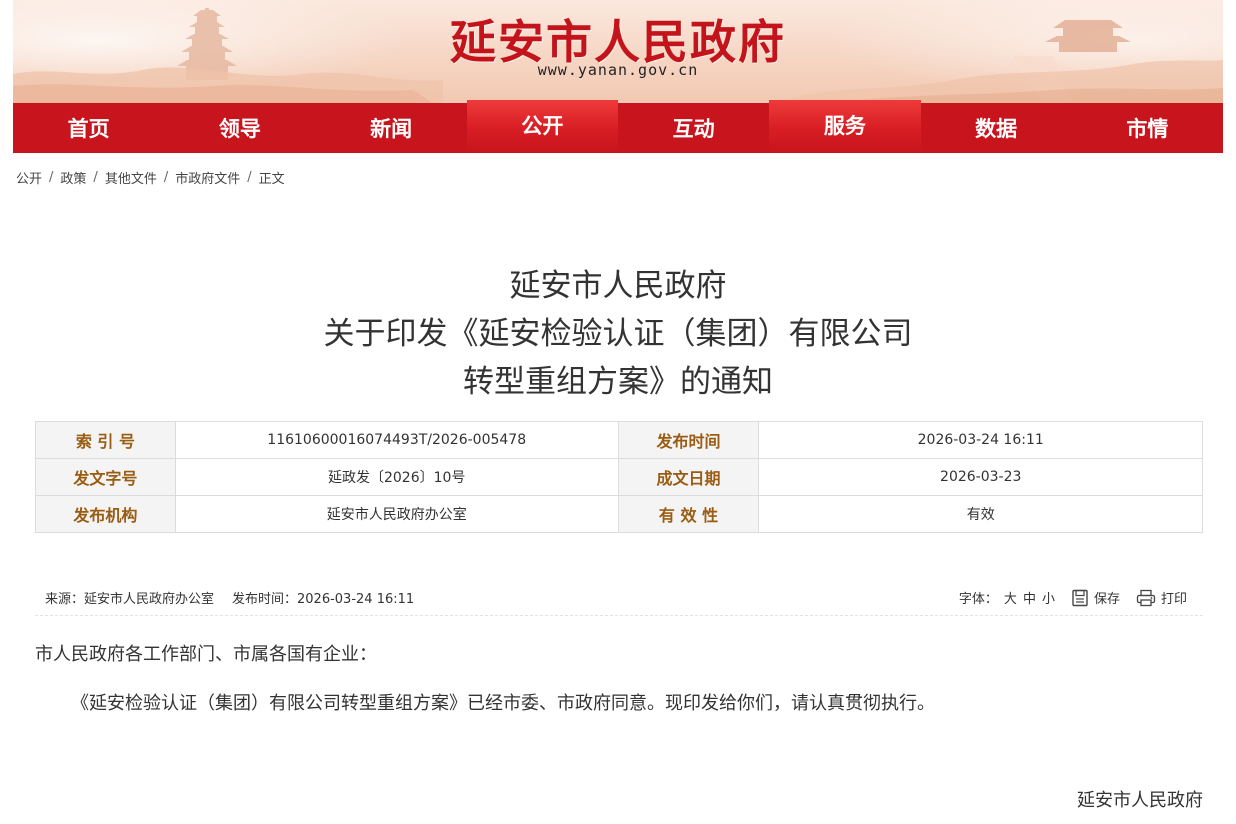 This screenshot has width=1236, height=824. Describe the element at coordinates (1140, 800) in the screenshot. I see `article-signature: 延安市人民政府` at that location.